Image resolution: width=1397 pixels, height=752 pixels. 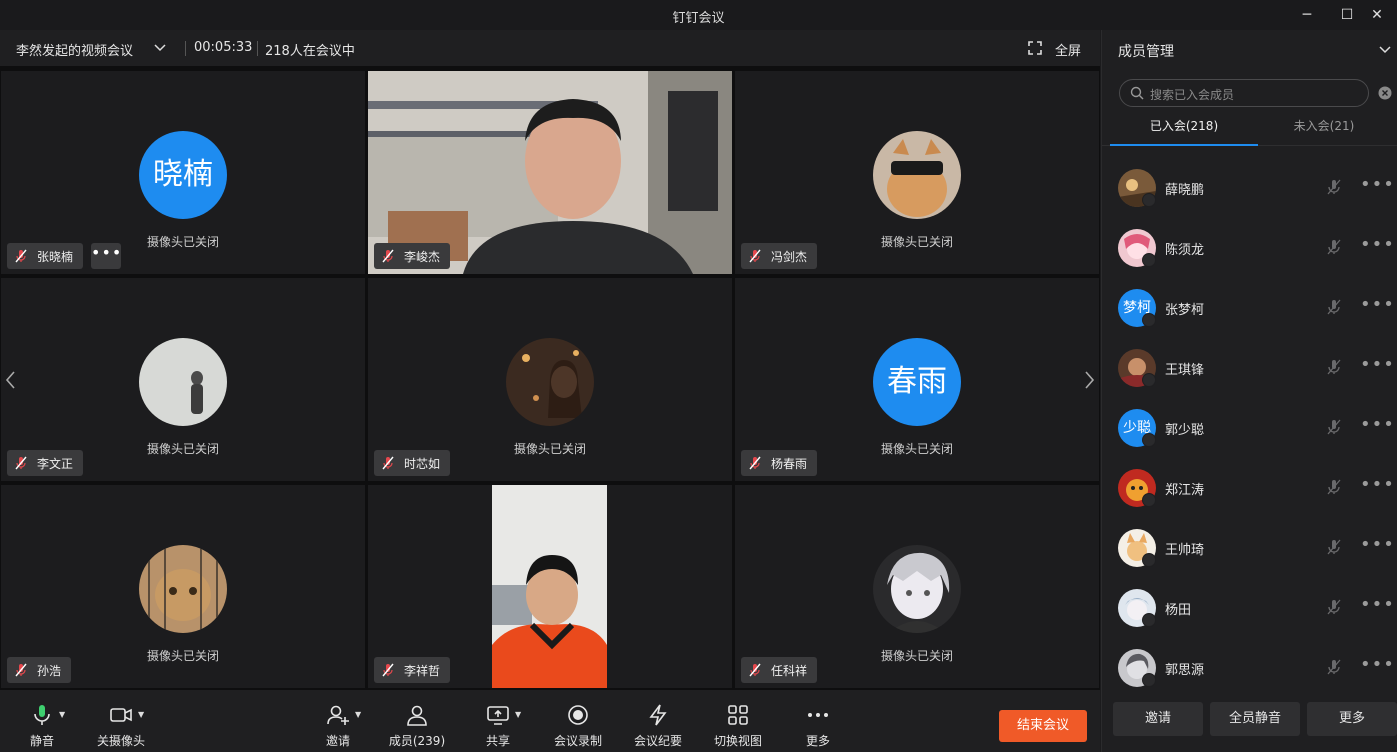 What do you see at coordinates (417, 715) in the screenshot?
I see `users-icon` at bounding box center [417, 715].